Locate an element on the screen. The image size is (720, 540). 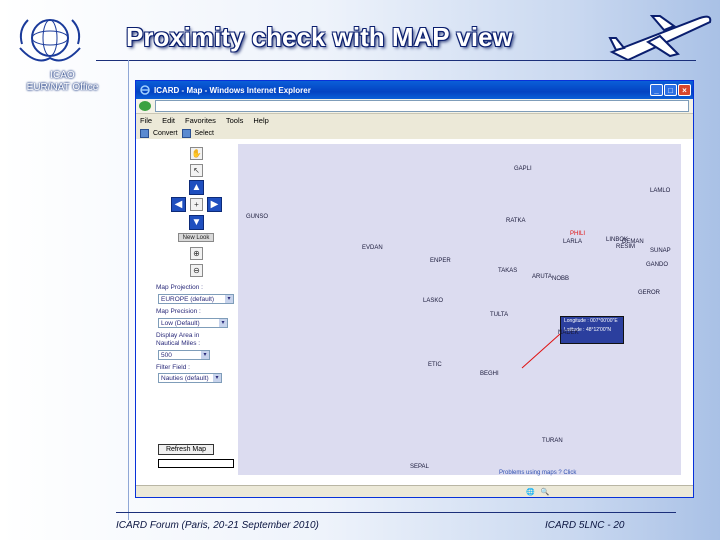
pan-right-button: ▶ is located at coordinates (214, 204).